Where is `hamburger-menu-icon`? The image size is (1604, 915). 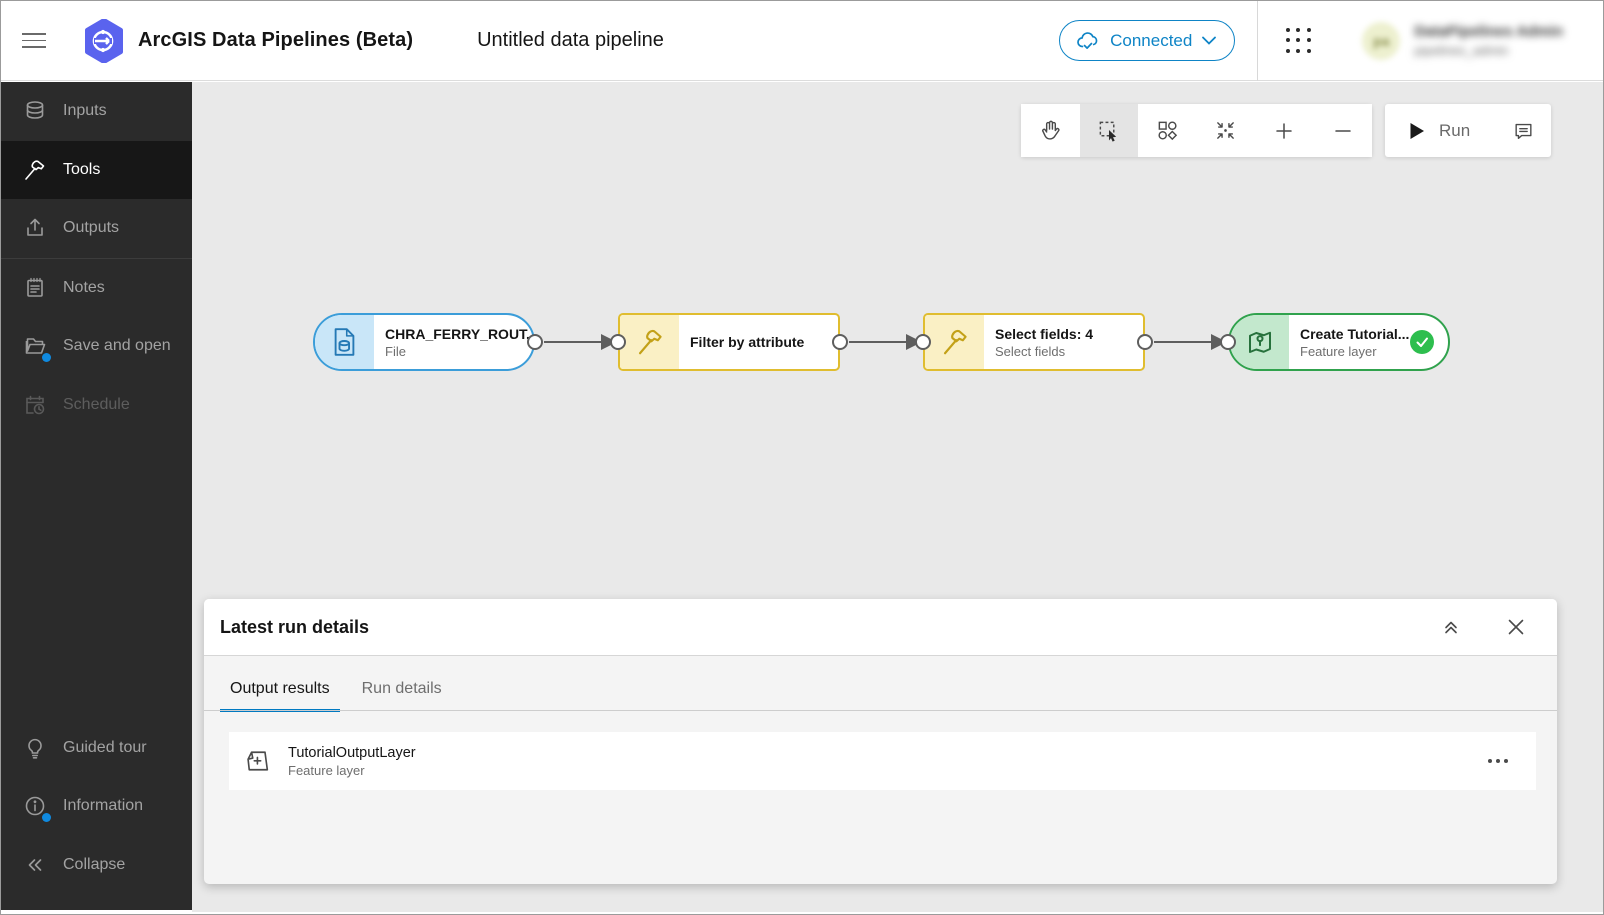
hamburger-menu-icon is located at coordinates (34, 41).